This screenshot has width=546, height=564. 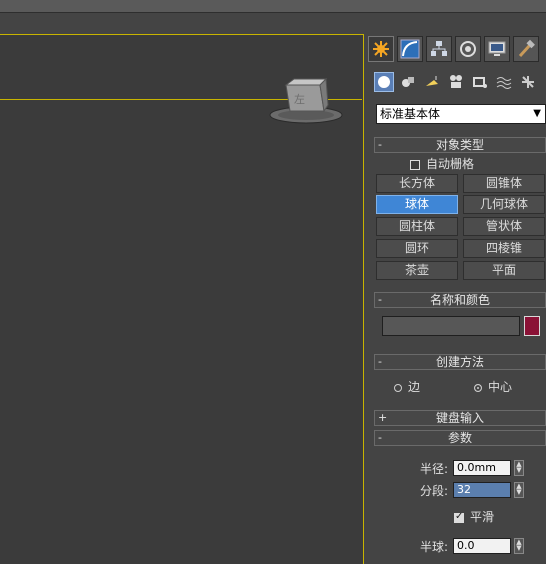 I want to click on motion-tab, so click(x=468, y=49).